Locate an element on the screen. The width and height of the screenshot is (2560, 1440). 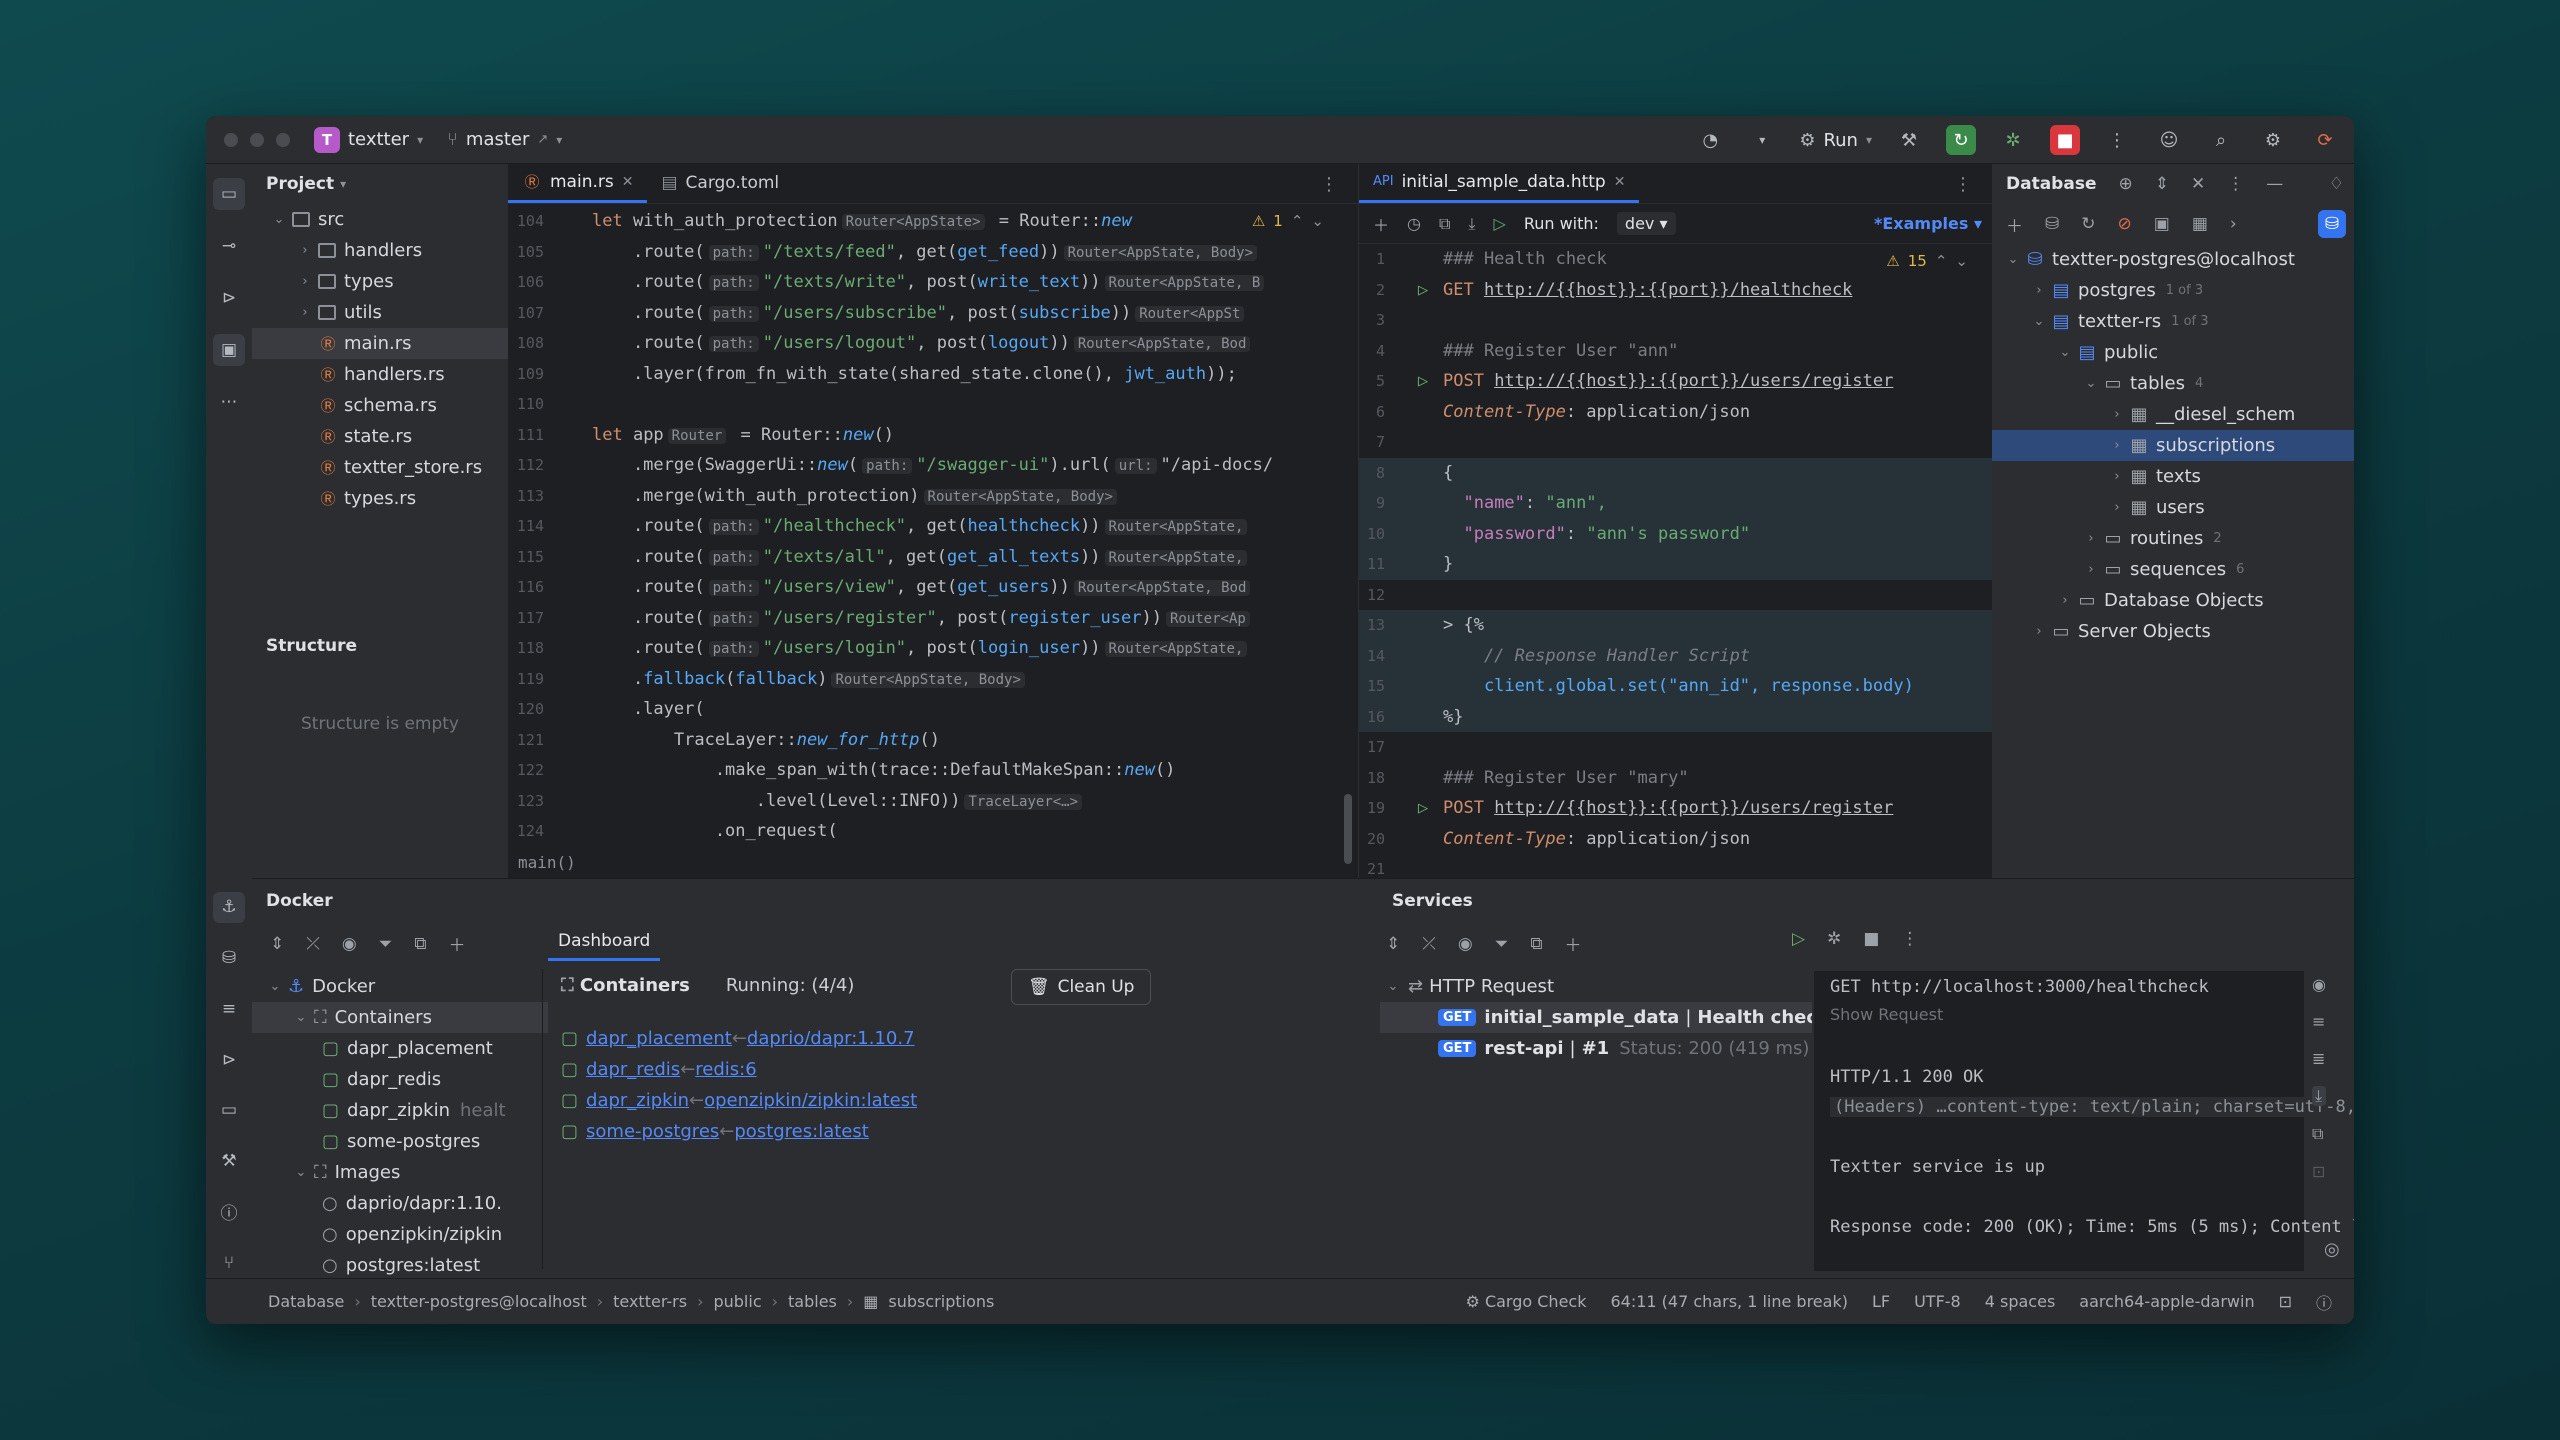
service-request-row: GET rest-api | #1 Status: 200 (419 ms) is located at coordinates (1596, 1048).